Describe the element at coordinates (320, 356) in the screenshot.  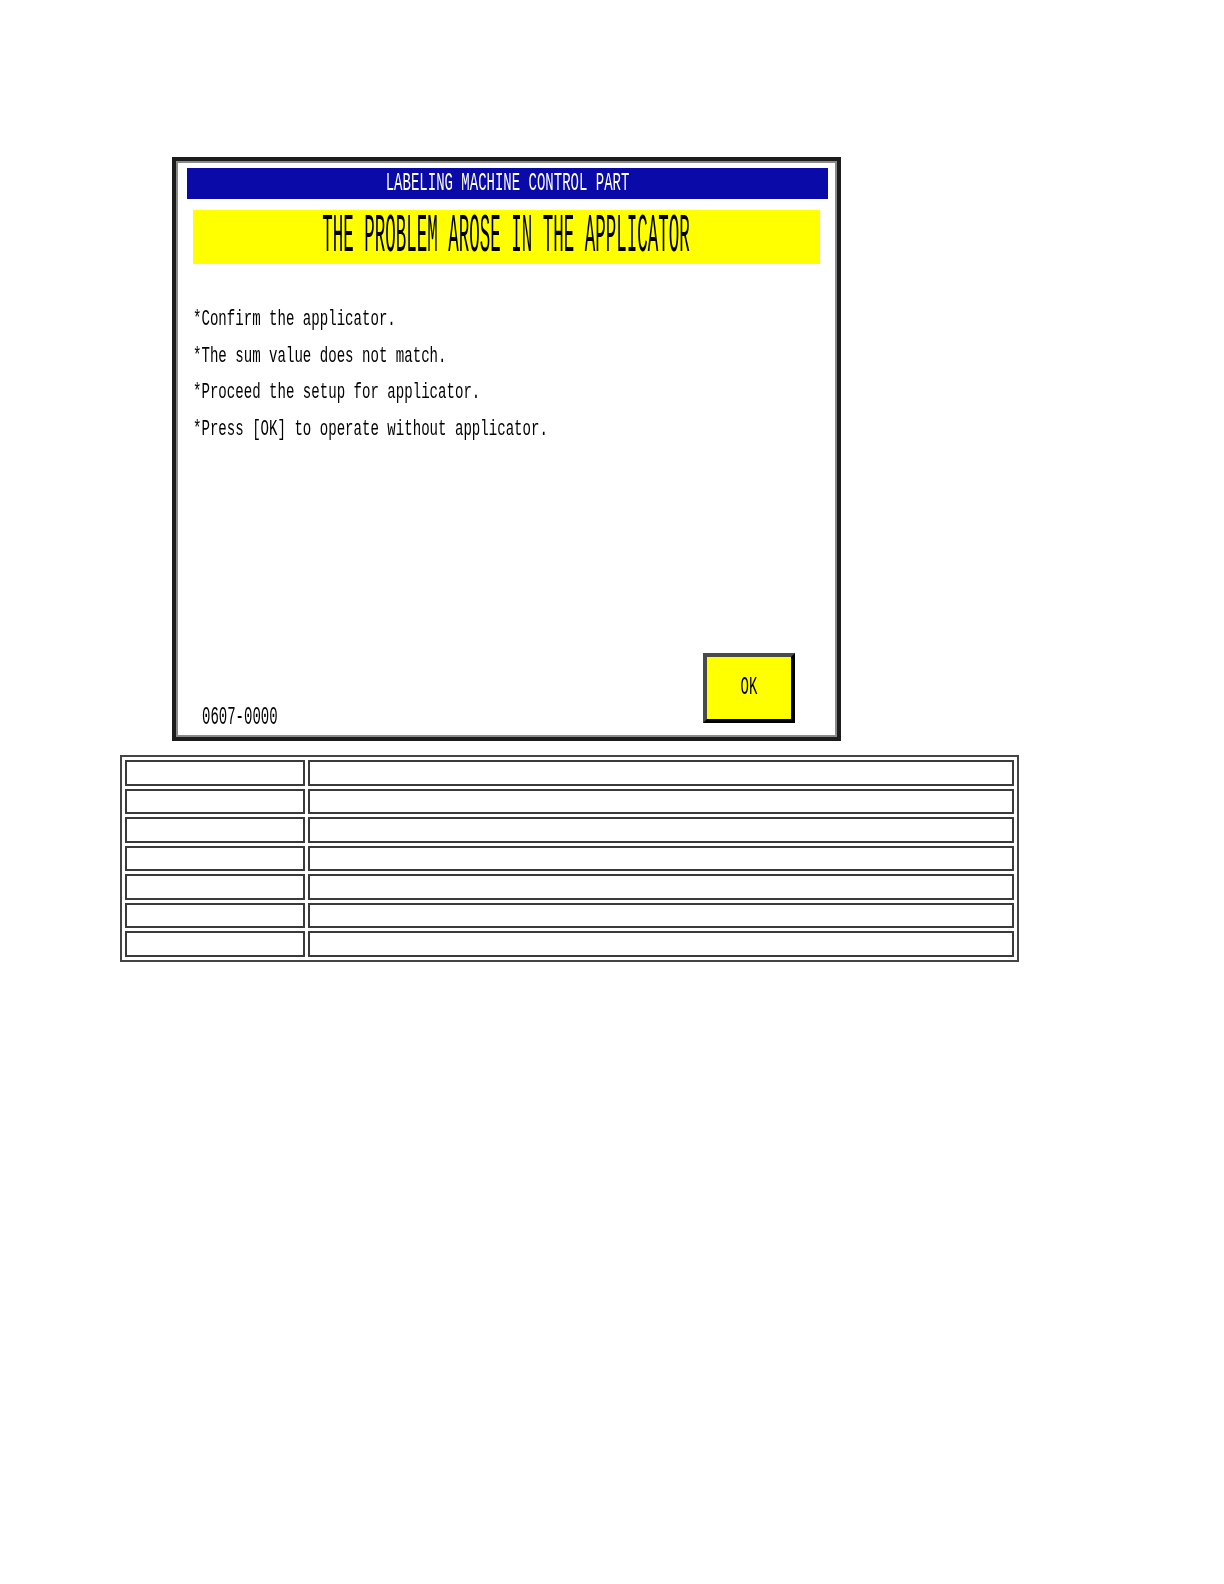
I see `message-line: *The sum value does not match.` at that location.